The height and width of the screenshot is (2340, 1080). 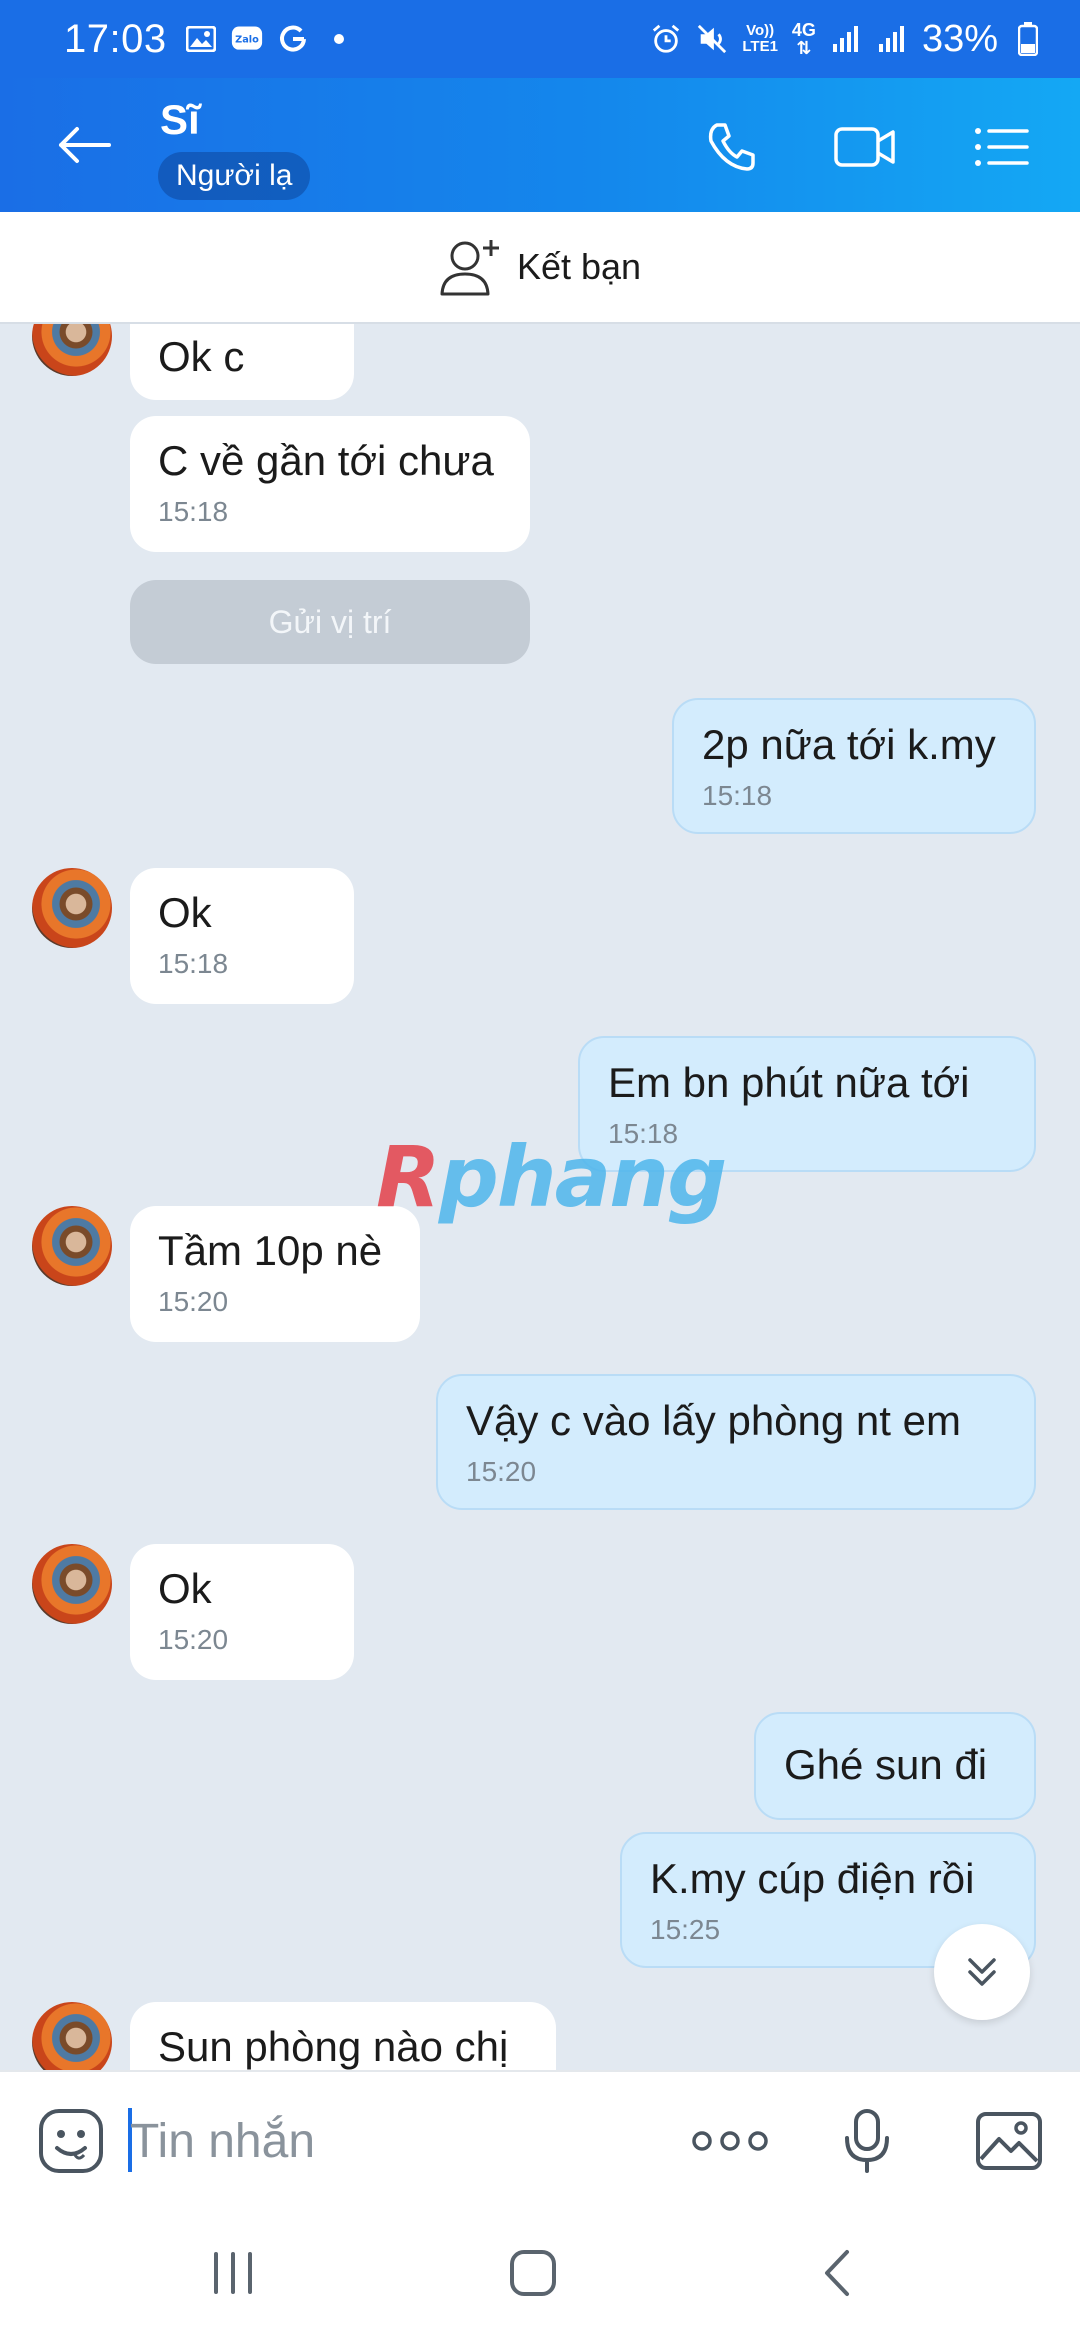 I want to click on chat-header: Sĩ Người lạ, so click(x=540, y=145).